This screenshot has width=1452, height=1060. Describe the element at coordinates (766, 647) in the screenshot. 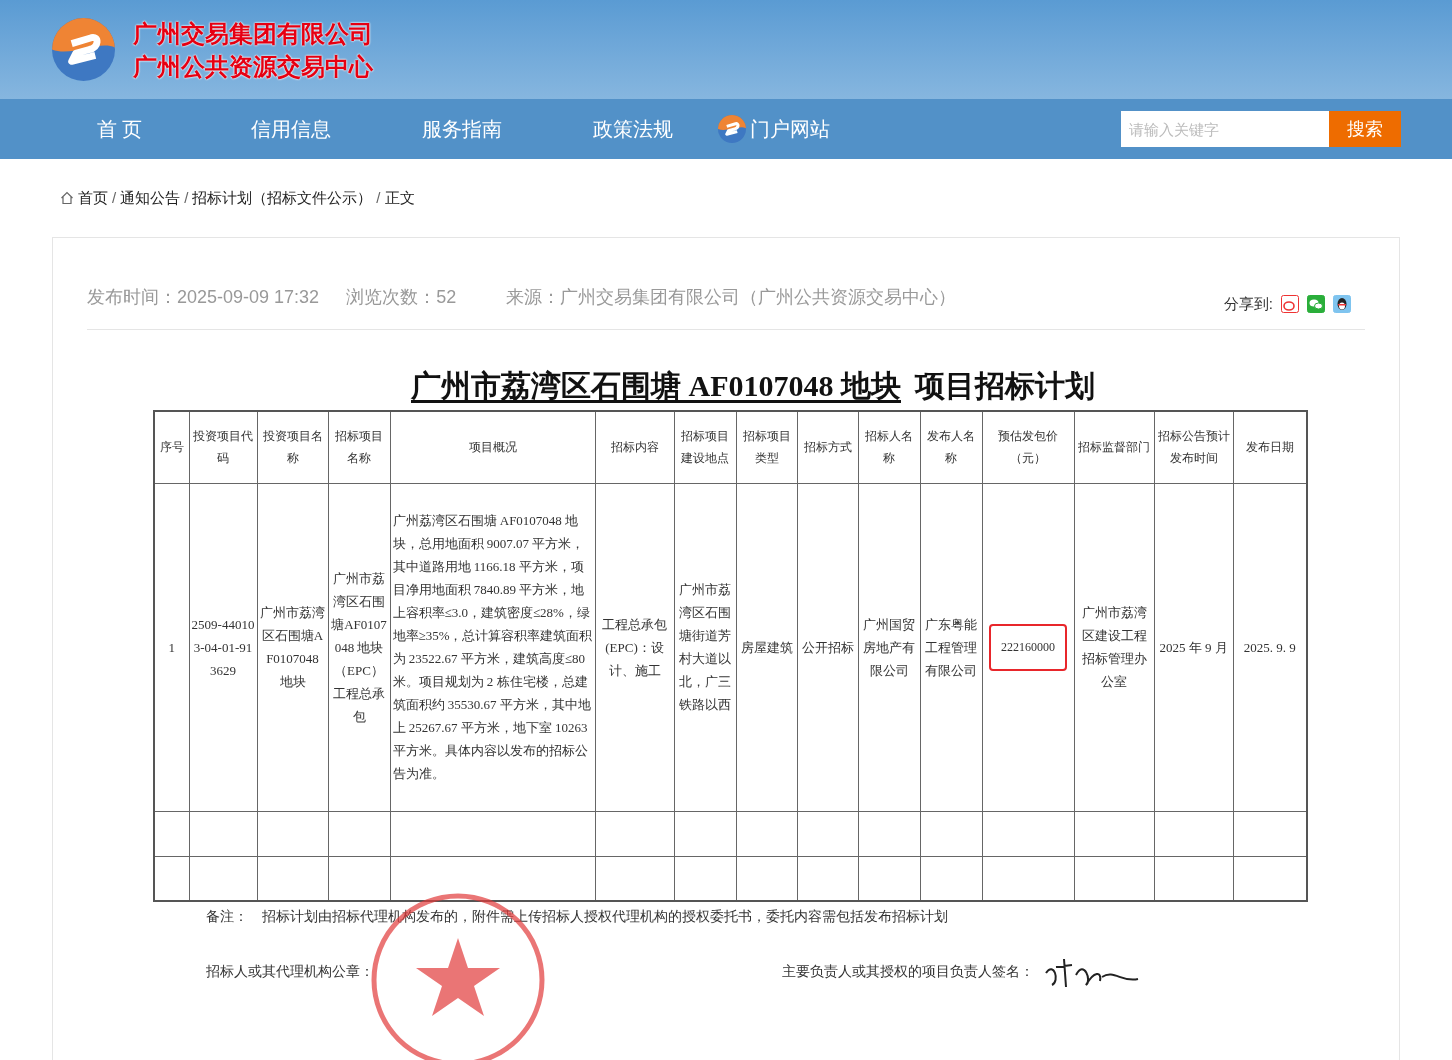

I see `table-cell-text: 房屋建筑` at that location.